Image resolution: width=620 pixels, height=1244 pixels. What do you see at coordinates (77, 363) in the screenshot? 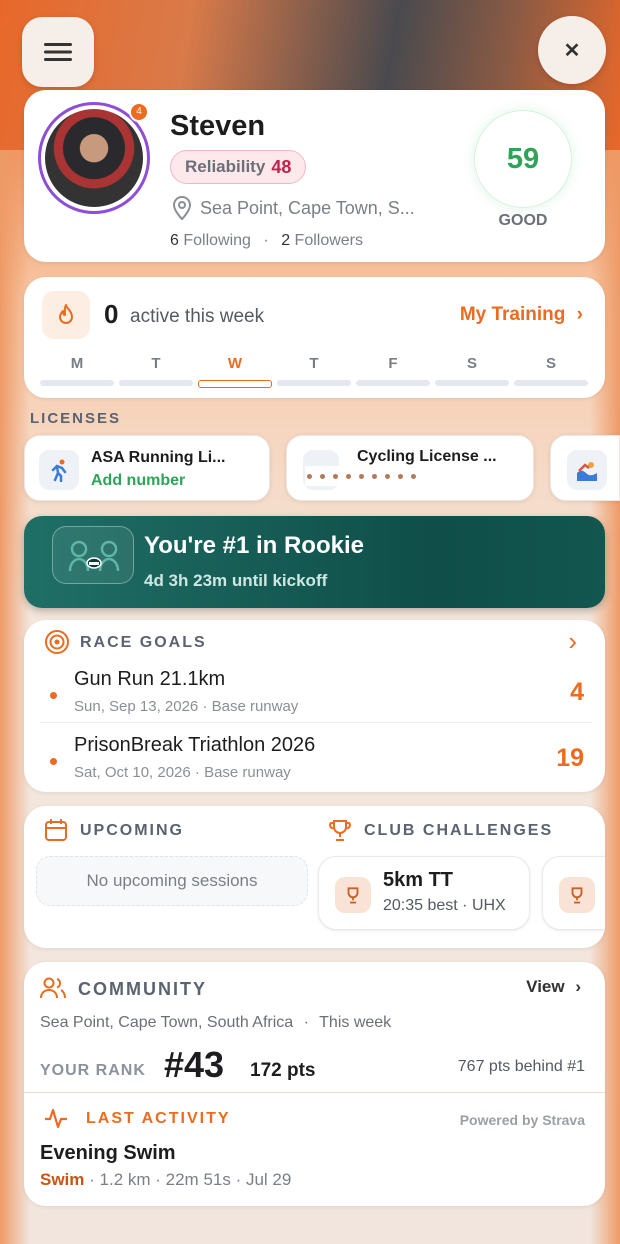
I see `day-label: M` at bounding box center [77, 363].